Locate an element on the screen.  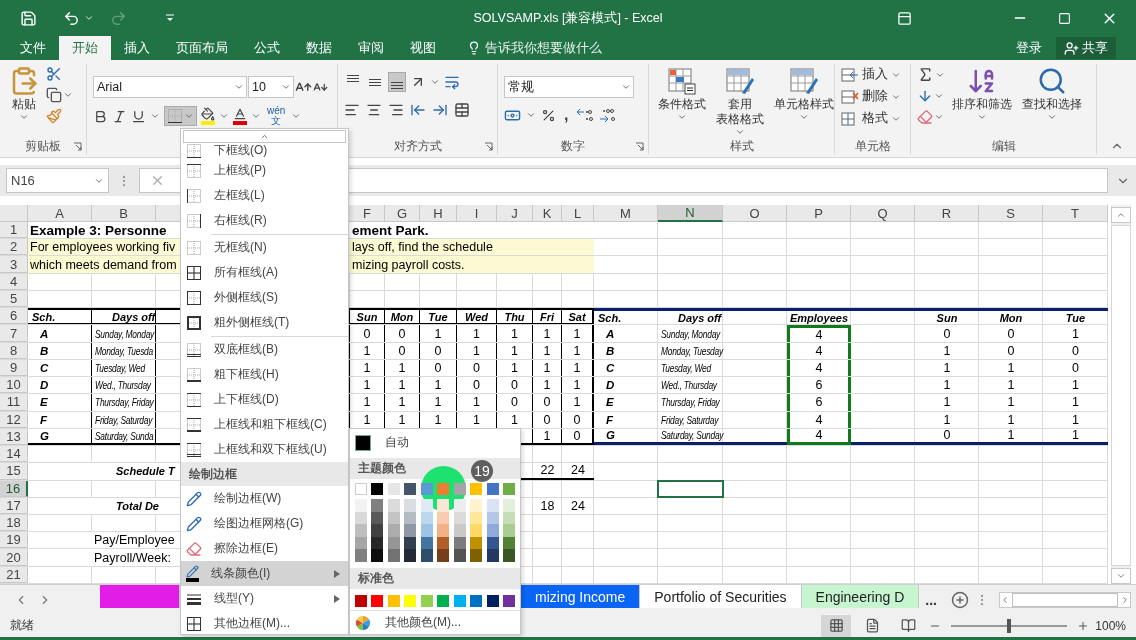
menu-item: 外侧框线(S) is located at coordinates (264, 297).